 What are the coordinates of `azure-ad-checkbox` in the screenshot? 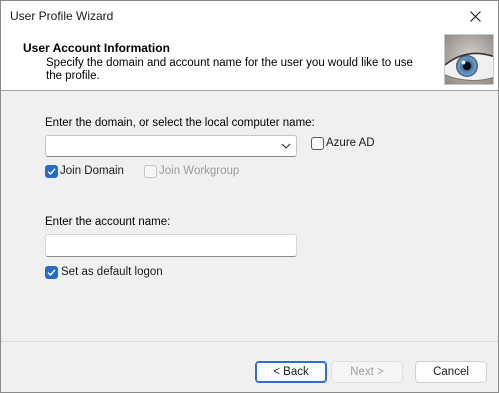 It's located at (317, 143).